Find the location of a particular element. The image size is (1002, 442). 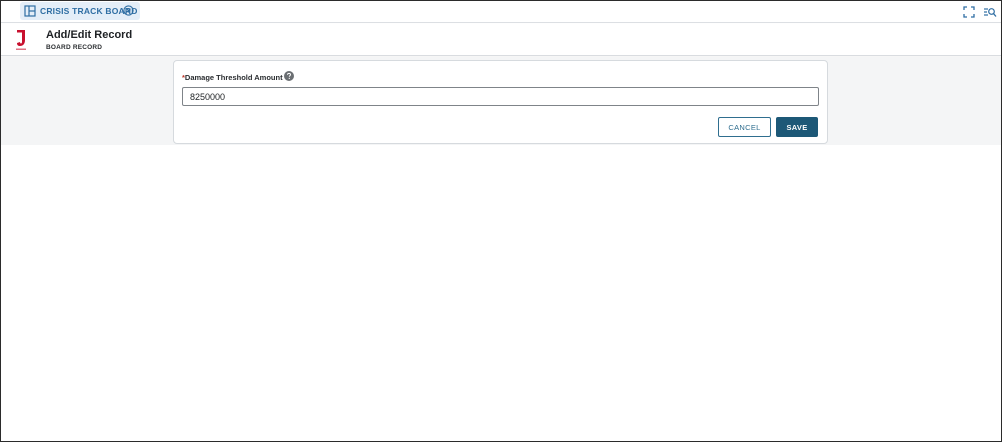

juvare-logo is located at coordinates (21, 40).